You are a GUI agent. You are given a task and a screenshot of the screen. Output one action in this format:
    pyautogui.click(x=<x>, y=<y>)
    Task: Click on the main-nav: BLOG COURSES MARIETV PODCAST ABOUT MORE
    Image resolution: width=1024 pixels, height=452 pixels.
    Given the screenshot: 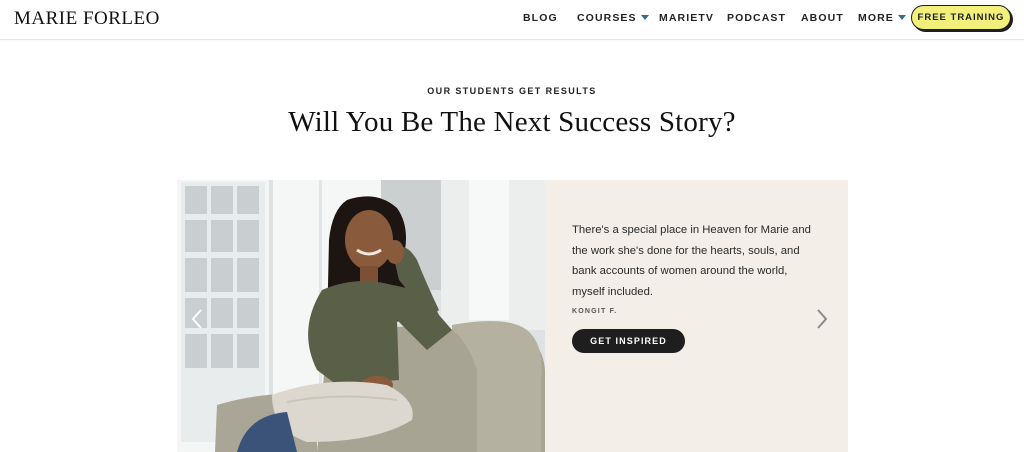 What is the action you would take?
    pyautogui.click(x=512, y=19)
    